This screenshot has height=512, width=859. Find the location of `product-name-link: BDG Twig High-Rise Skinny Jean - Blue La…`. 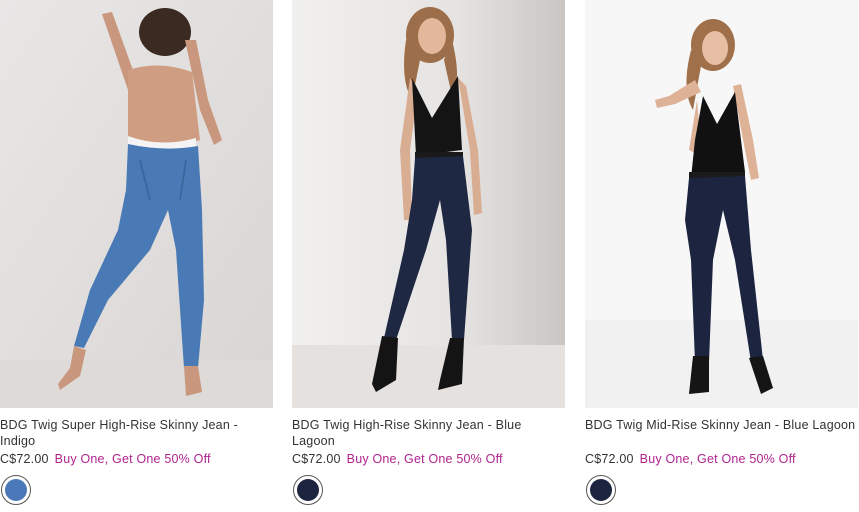

product-name-link: BDG Twig High-Rise Skinny Jean - Blue La… is located at coordinates (428, 433).